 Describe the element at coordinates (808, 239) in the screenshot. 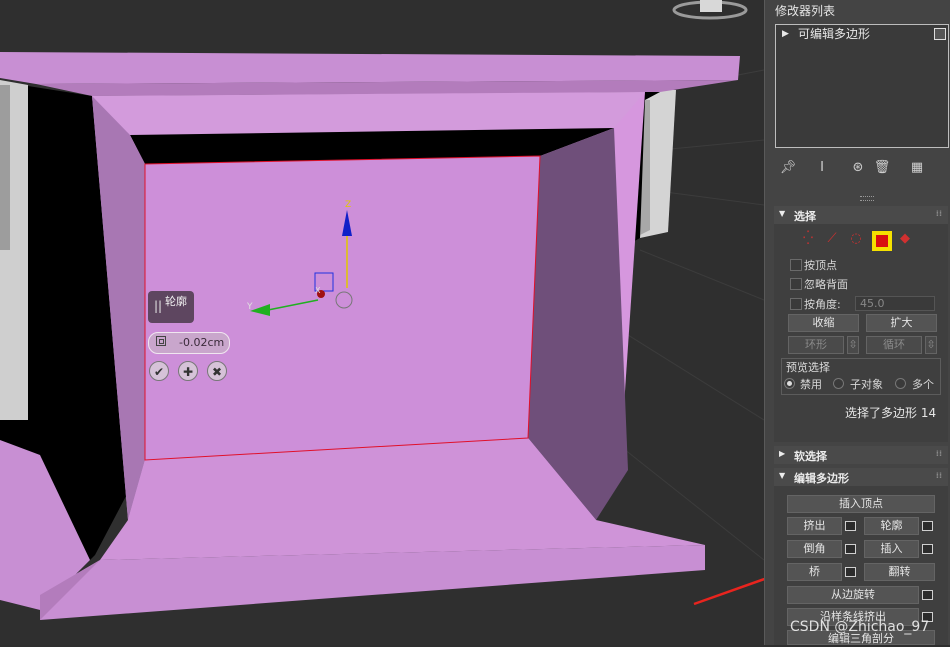

I see `vertex-level-icon: ⁛` at that location.